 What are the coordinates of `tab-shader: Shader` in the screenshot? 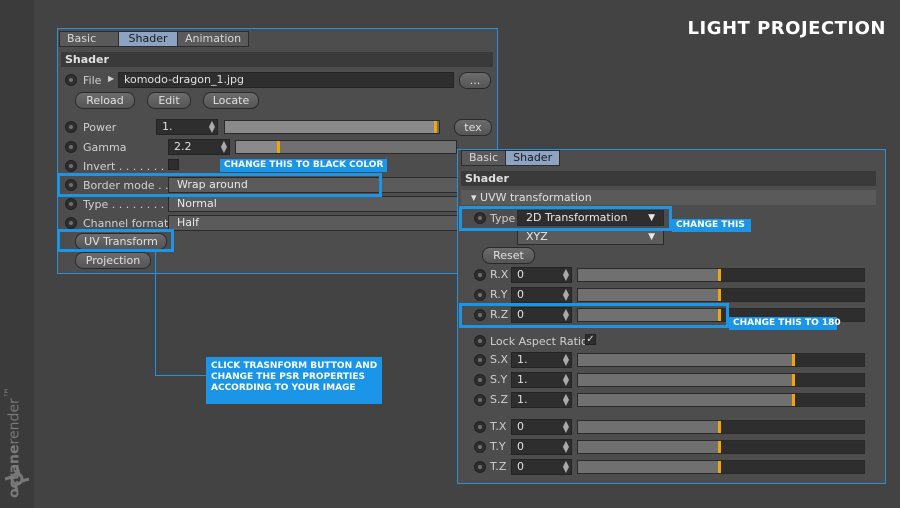 It's located at (148, 39).